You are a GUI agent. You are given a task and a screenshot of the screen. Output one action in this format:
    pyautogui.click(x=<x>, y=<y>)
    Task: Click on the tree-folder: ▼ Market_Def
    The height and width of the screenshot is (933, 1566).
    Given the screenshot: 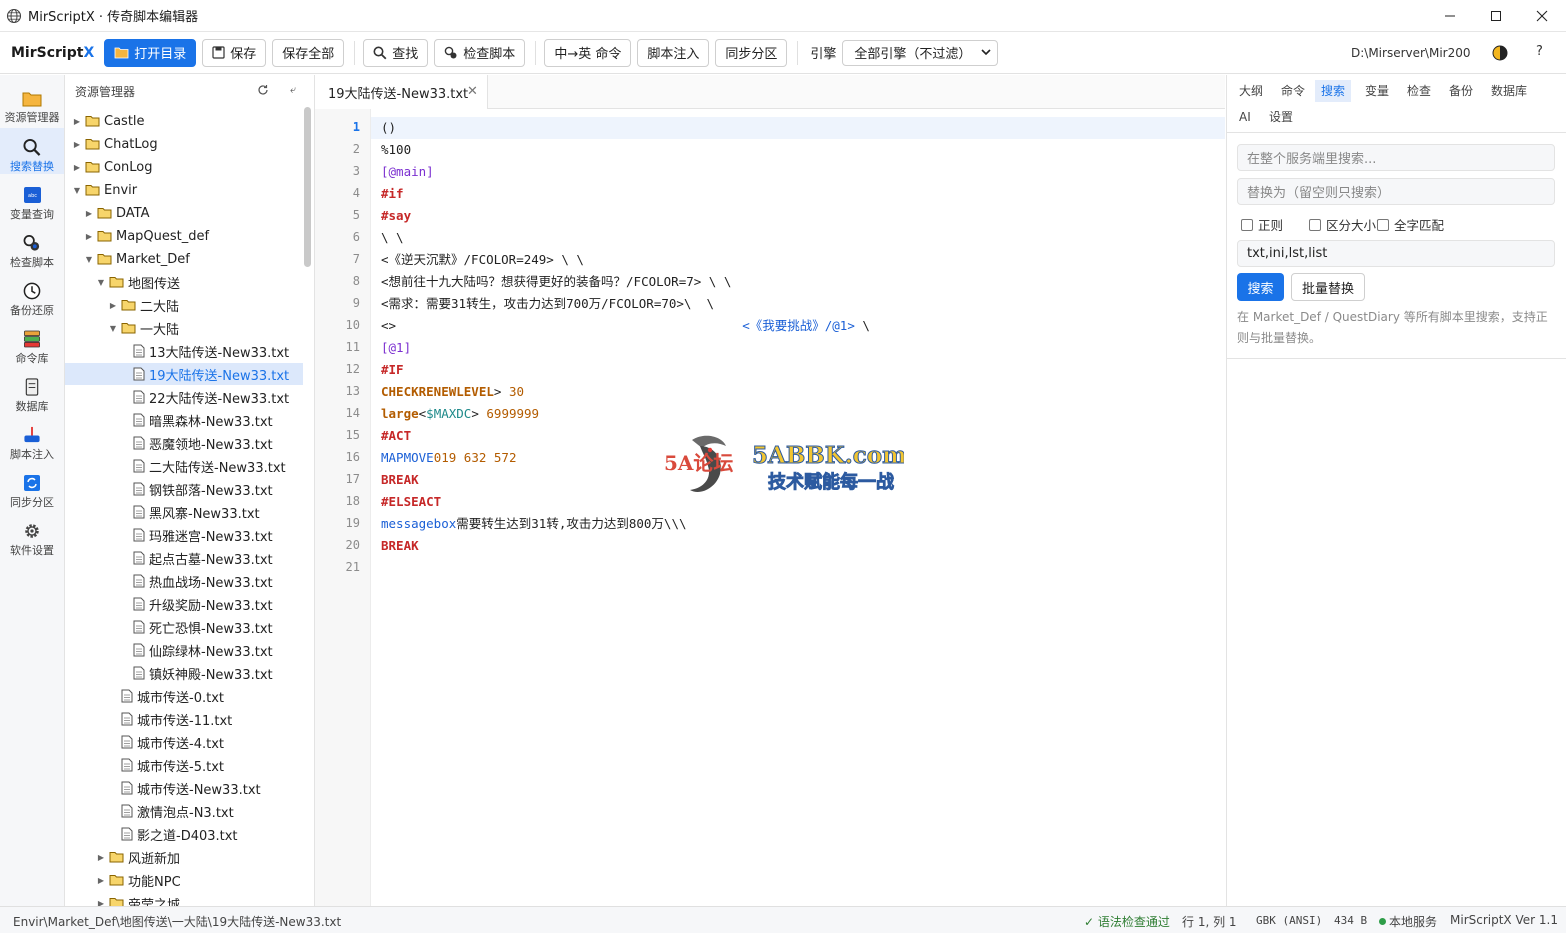 What is the action you would take?
    pyautogui.click(x=184, y=259)
    